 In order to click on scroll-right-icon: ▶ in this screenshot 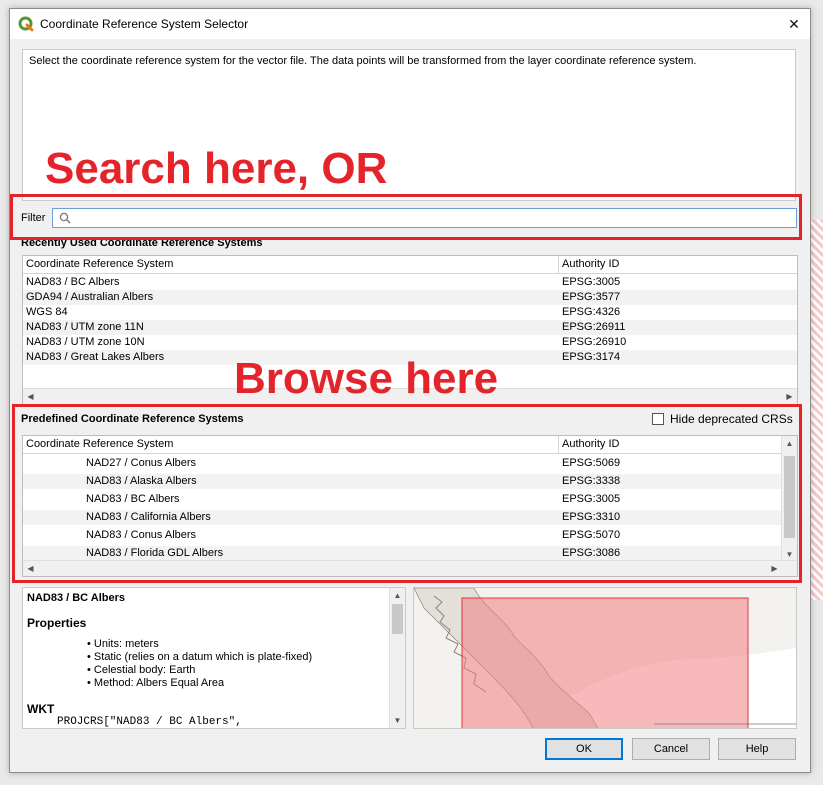, I will do `click(789, 396)`.